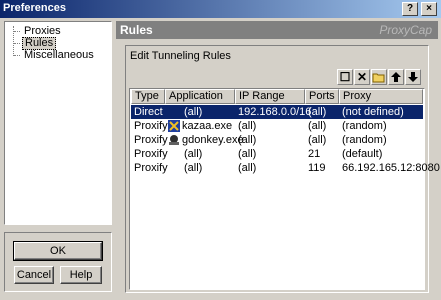  What do you see at coordinates (405, 30) in the screenshot?
I see `brand-name: ProxyCap` at bounding box center [405, 30].